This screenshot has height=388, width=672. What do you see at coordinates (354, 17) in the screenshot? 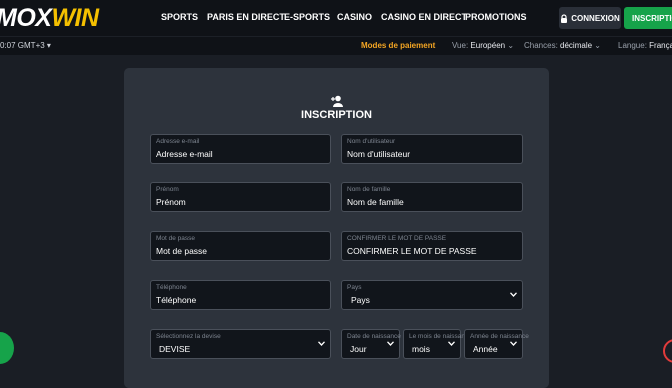
I see `nav-item-casino: CASINO` at bounding box center [354, 17].